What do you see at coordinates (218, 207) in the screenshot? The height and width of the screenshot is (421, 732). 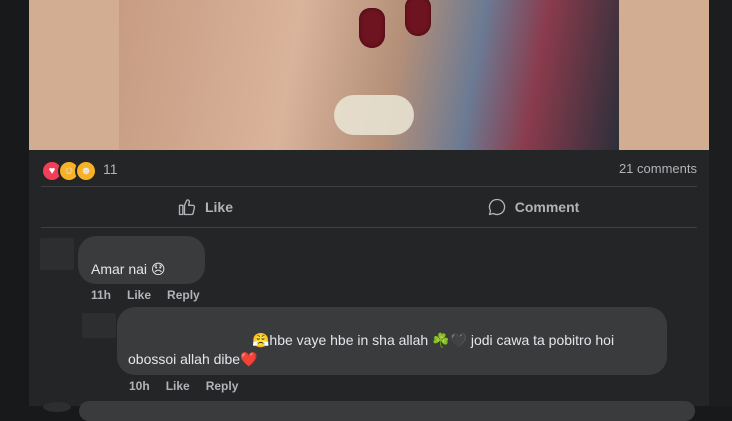 I see `like-label: Like` at bounding box center [218, 207].